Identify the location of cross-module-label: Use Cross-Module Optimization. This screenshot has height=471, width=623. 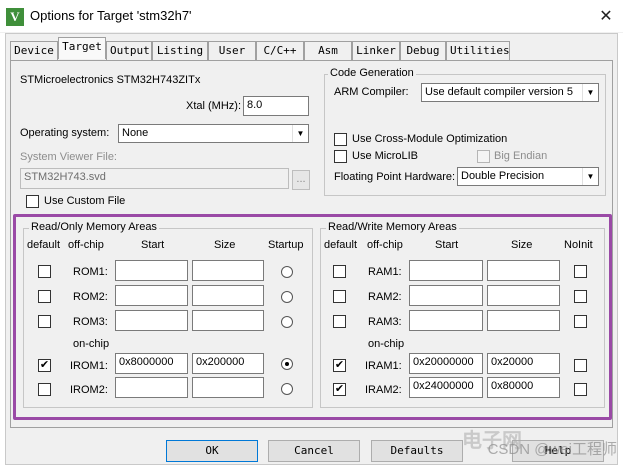
(430, 139).